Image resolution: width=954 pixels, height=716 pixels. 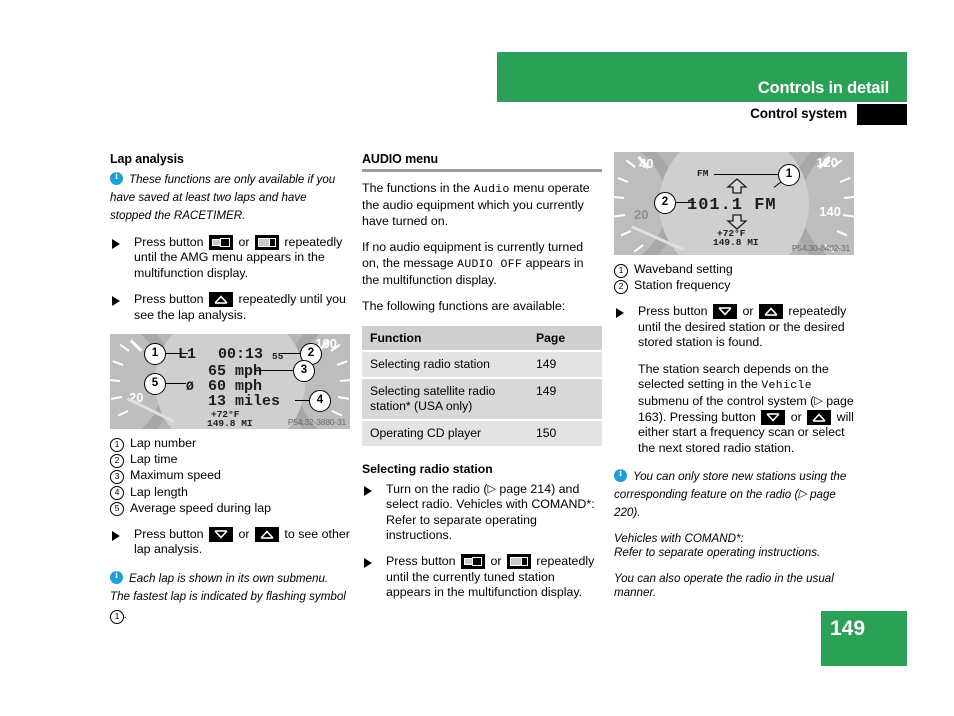 What do you see at coordinates (230, 492) in the screenshot?
I see `legend-item: 4 Lap length` at bounding box center [230, 492].